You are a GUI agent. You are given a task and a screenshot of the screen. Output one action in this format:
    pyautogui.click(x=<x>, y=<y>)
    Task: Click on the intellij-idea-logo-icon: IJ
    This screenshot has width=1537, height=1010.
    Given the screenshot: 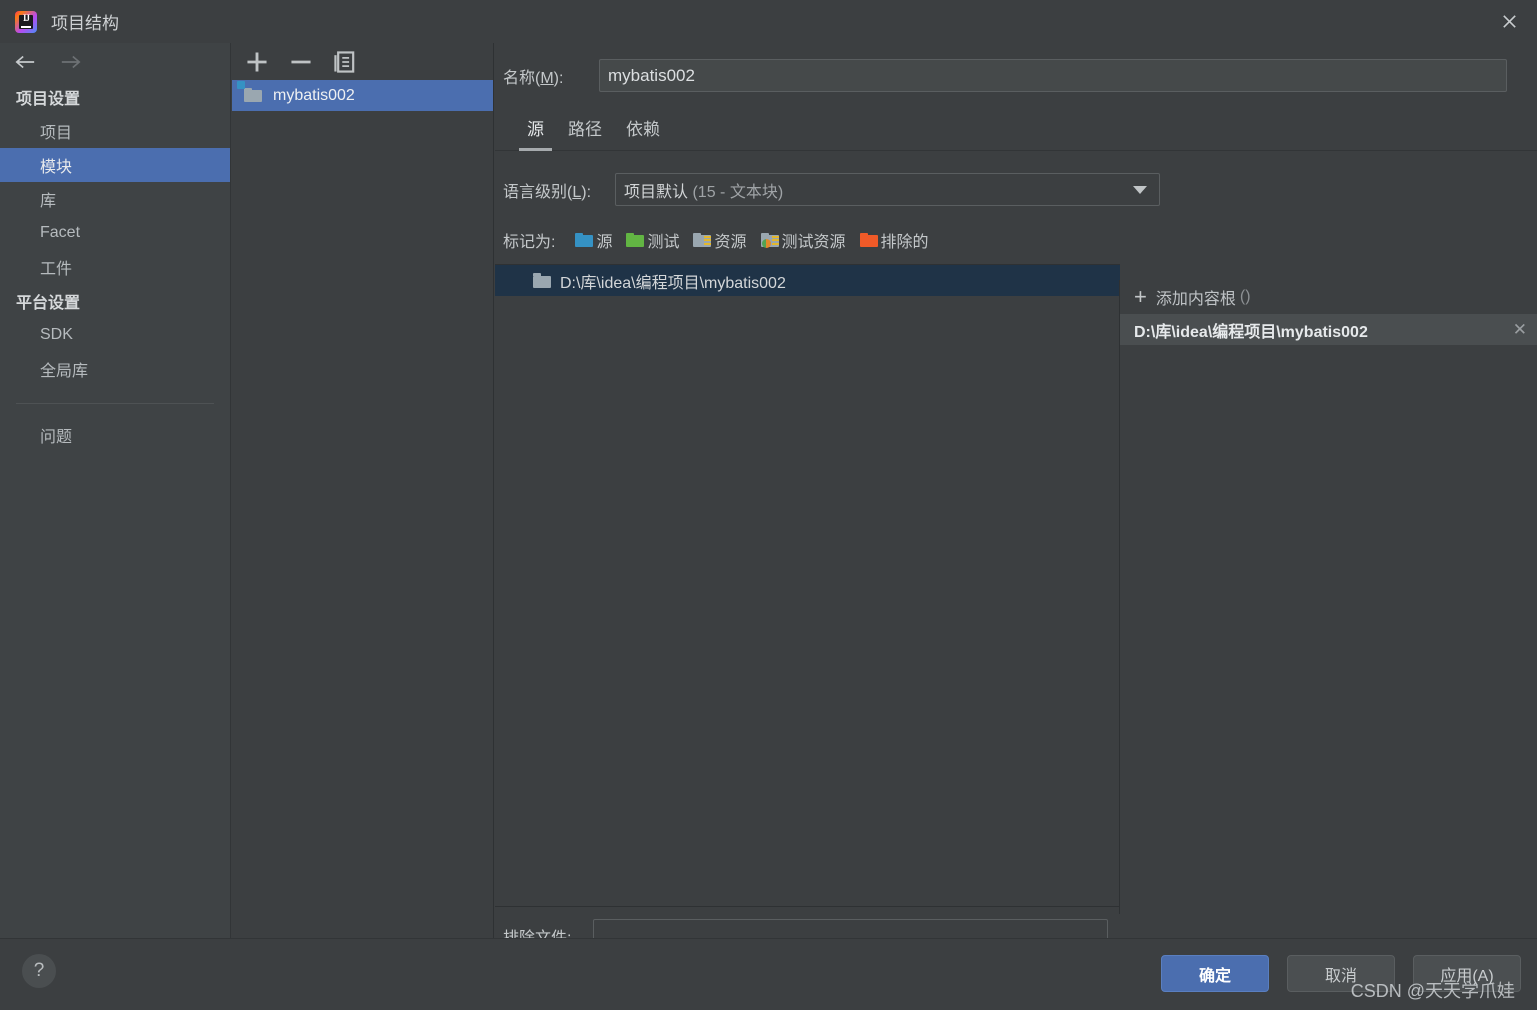 What is the action you would take?
    pyautogui.click(x=26, y=21)
    